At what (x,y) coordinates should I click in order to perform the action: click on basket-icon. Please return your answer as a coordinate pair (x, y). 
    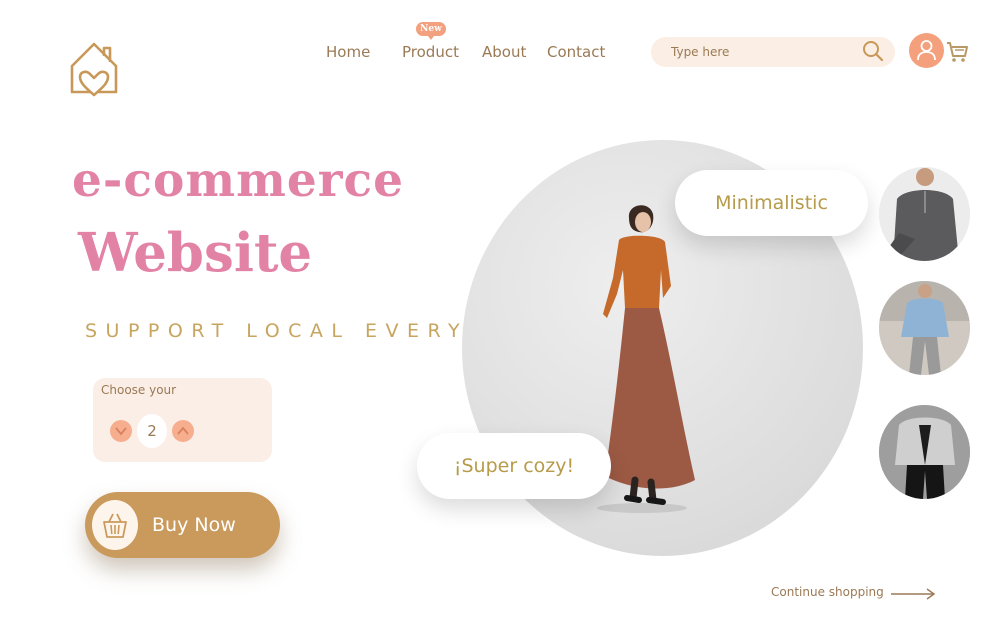
    Looking at the image, I should click on (115, 525).